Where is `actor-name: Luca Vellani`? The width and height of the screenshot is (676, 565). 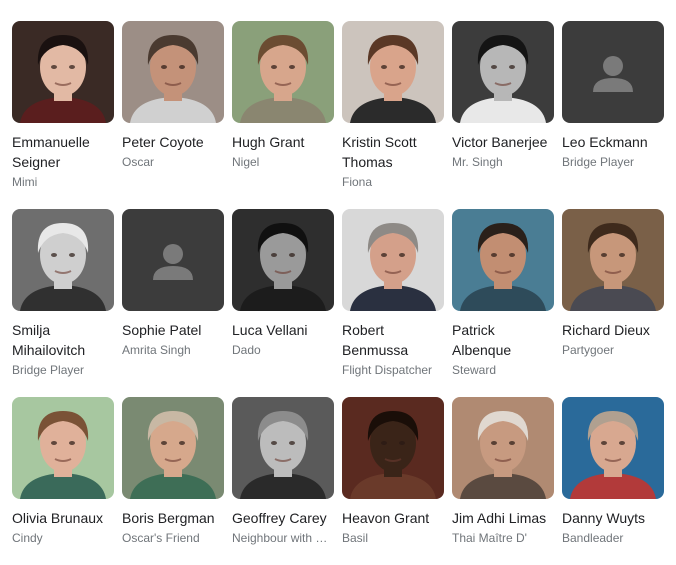
actor-name: Luca Vellani is located at coordinates (270, 330).